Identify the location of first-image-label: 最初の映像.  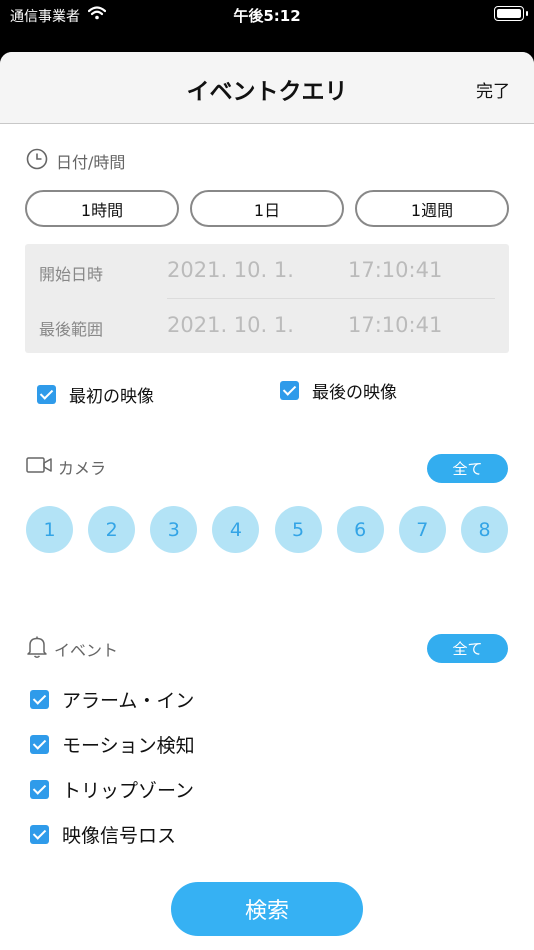
(111, 397).